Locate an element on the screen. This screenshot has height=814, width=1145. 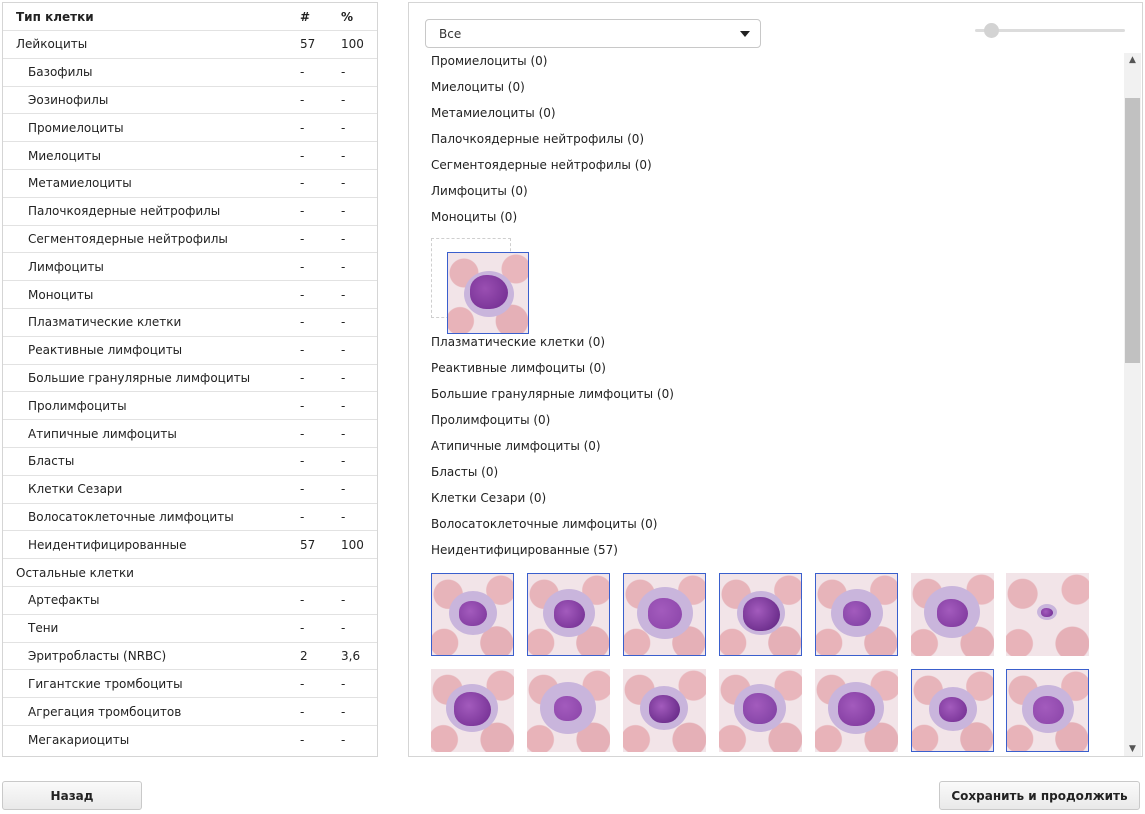
category-label: Плазматические клетки (0) is located at coordinates (518, 342).